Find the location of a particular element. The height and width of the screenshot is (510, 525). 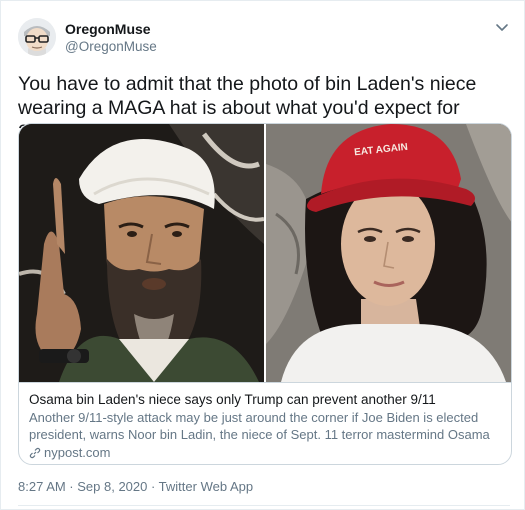

link-icon is located at coordinates (35, 452).